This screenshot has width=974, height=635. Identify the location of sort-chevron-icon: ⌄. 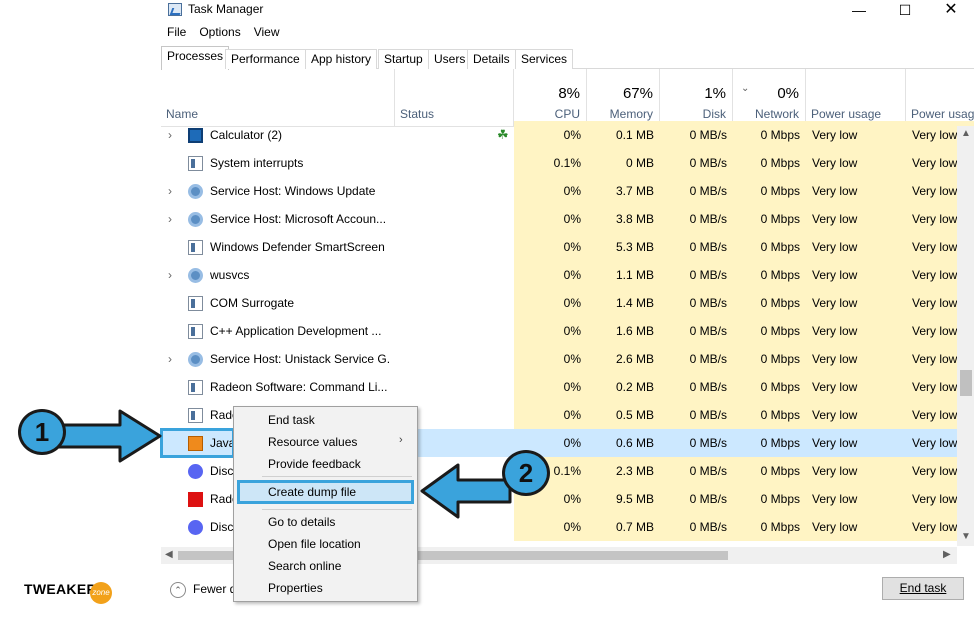
(745, 88).